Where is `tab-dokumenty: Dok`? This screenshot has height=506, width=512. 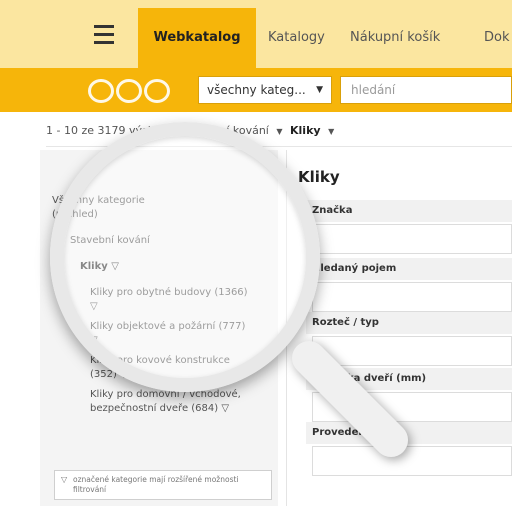 tab-dokumenty: Dok is located at coordinates (497, 38).